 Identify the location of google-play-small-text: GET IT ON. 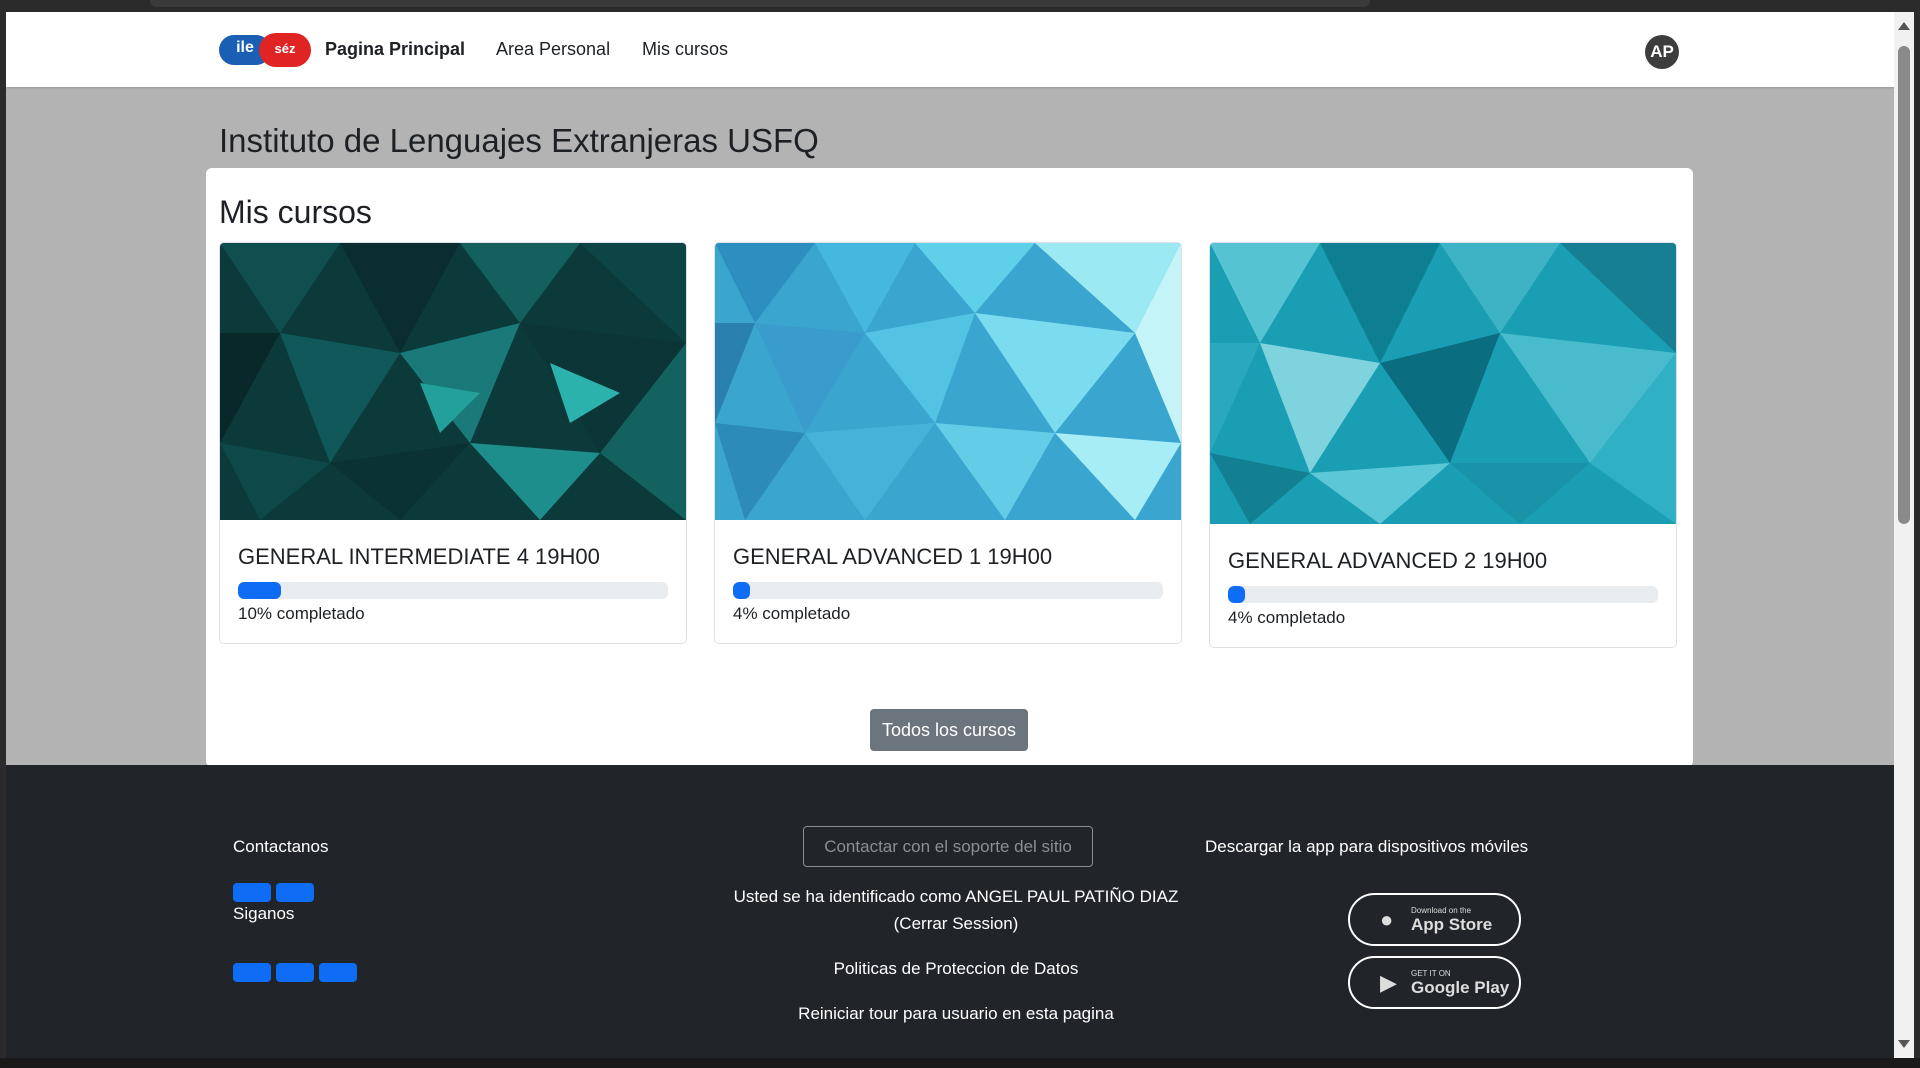
(1431, 973).